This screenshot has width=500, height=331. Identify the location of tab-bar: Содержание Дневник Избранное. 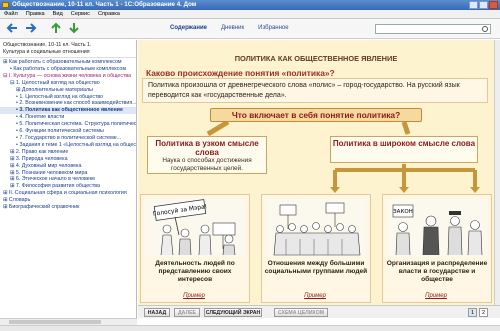
(229, 28).